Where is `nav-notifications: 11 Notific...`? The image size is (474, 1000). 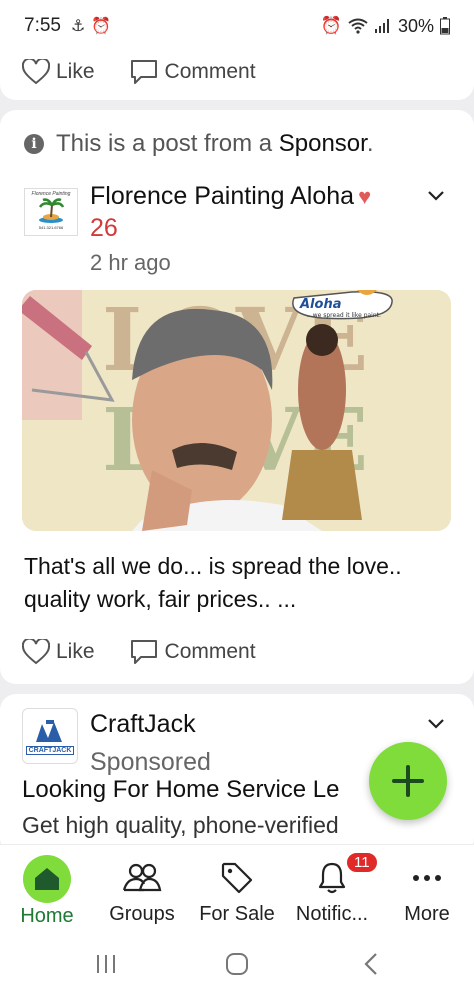
nav-notifications: 11 Notific... is located at coordinates (332, 885).